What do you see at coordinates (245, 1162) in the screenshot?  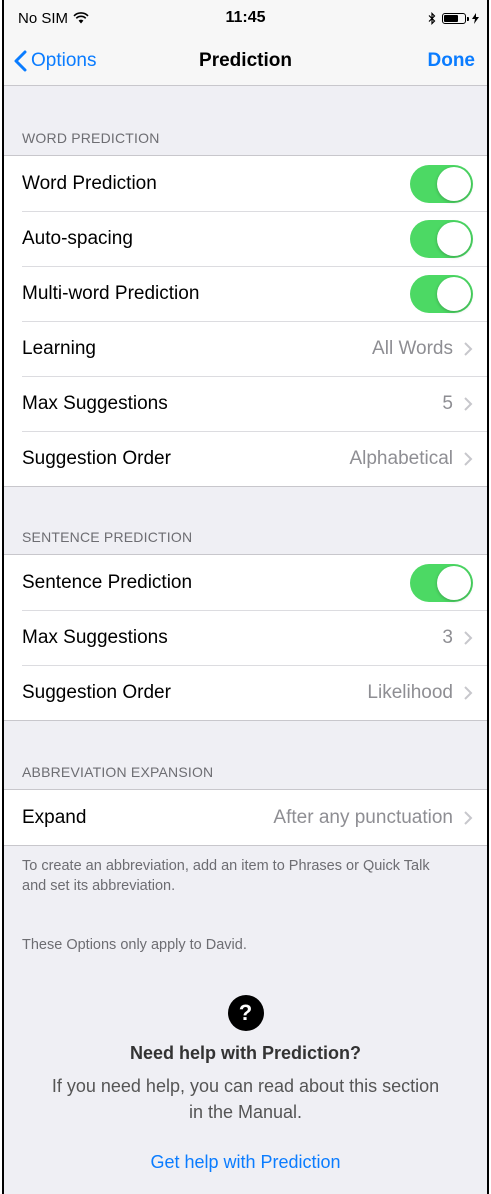 I see `help-link: Get help with Prediction` at bounding box center [245, 1162].